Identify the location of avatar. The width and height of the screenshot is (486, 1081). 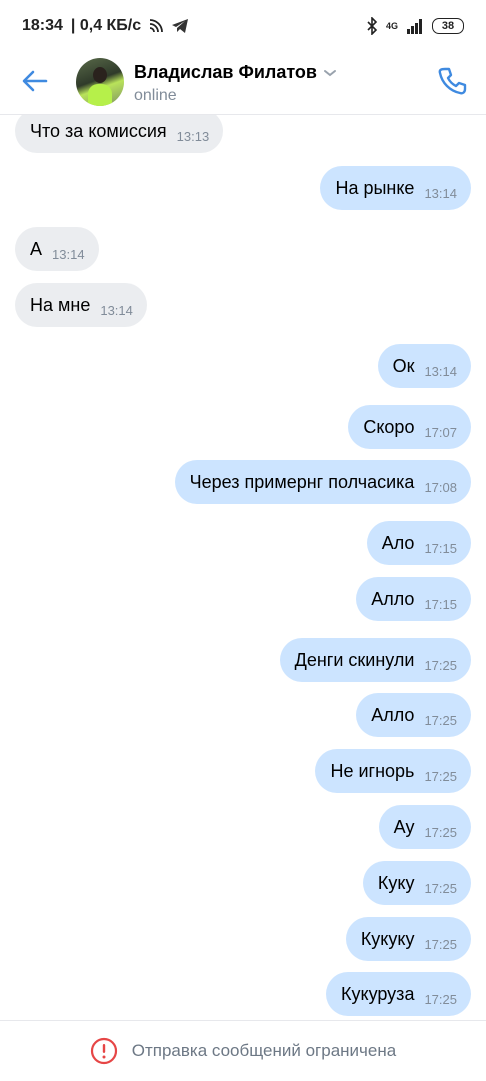
(100, 82).